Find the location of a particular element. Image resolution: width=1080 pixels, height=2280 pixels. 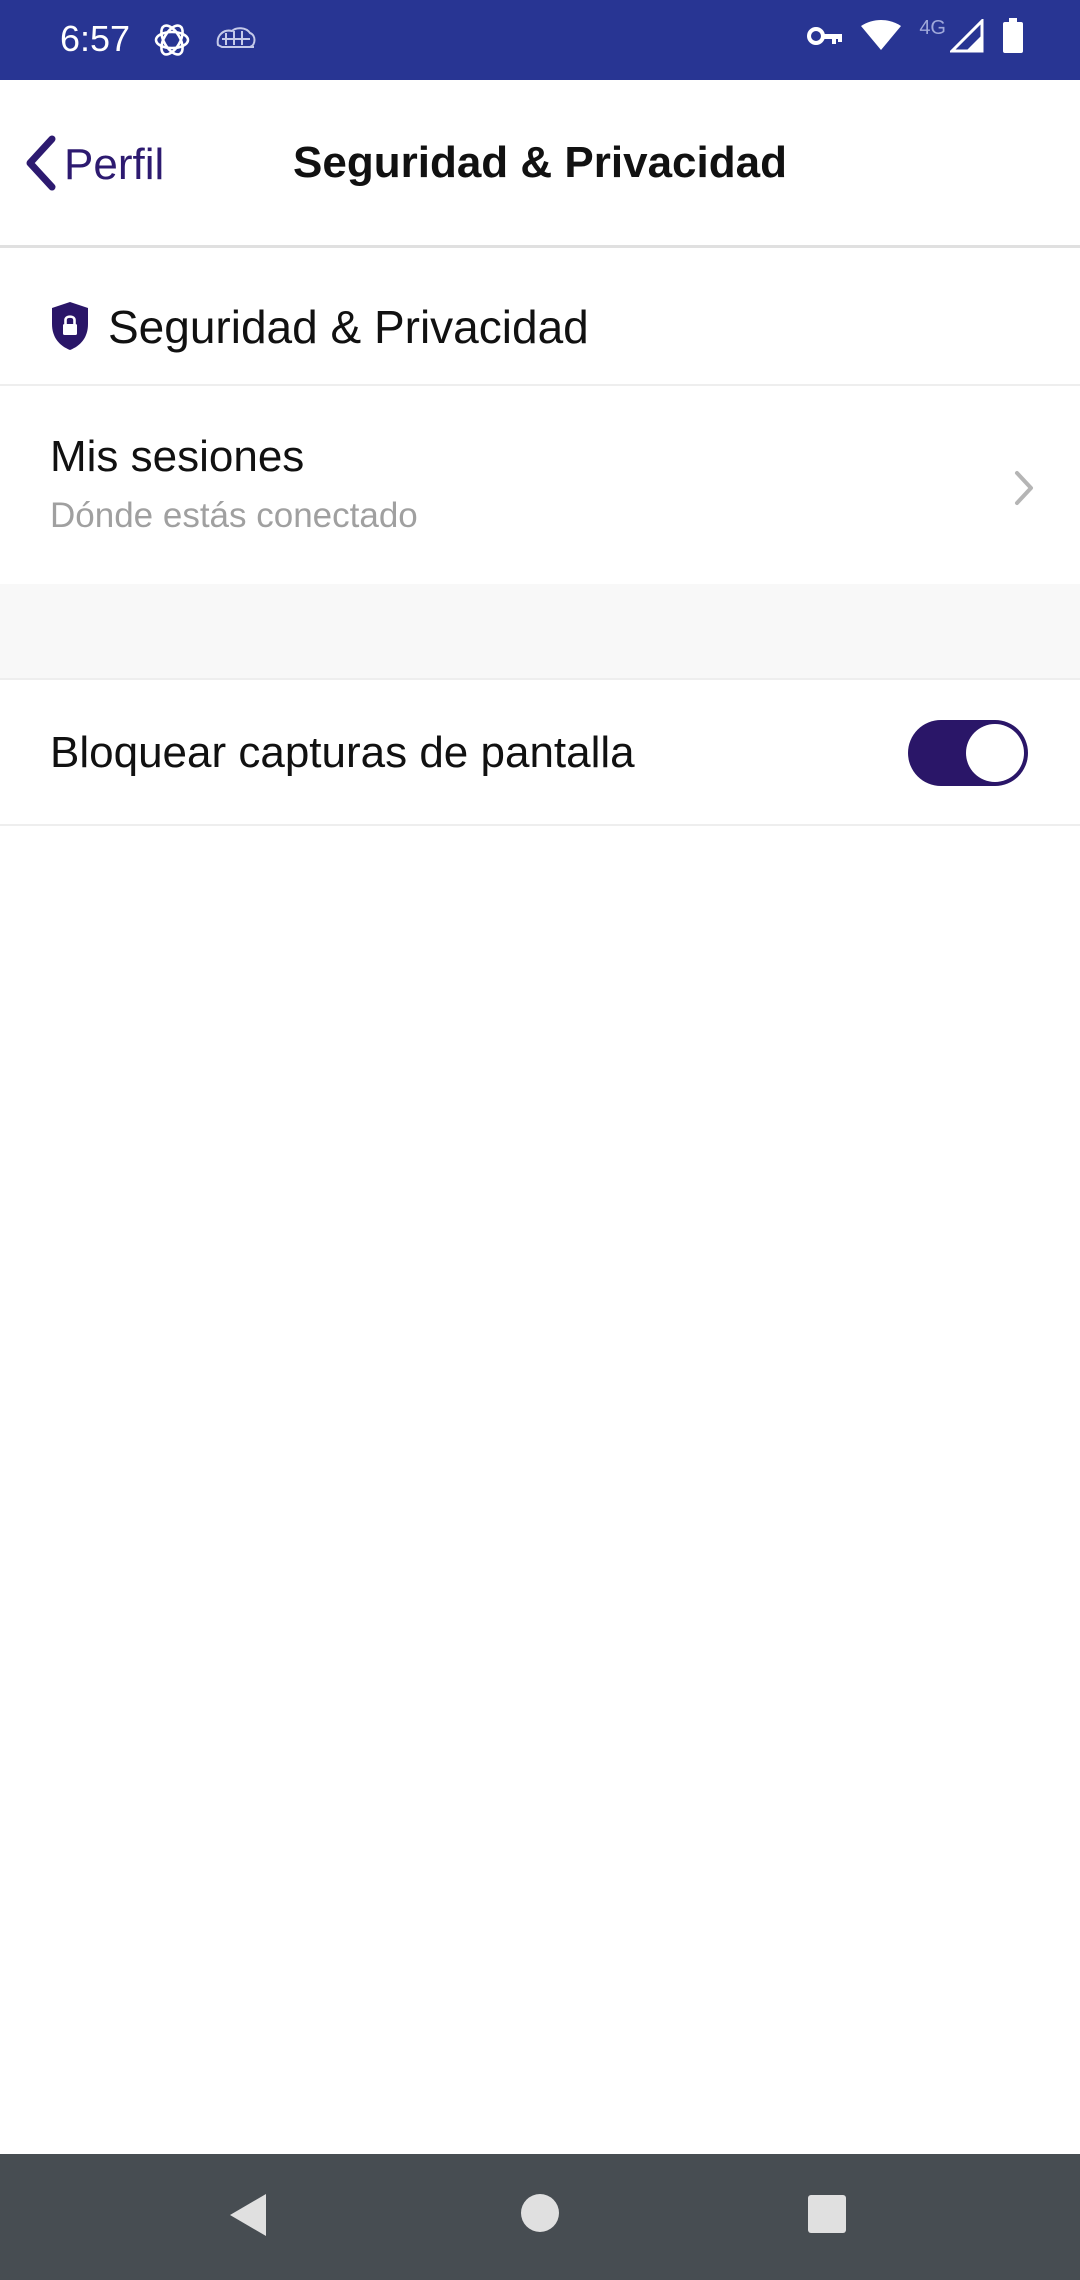

sessions-title: Mis sesiones is located at coordinates (177, 456).